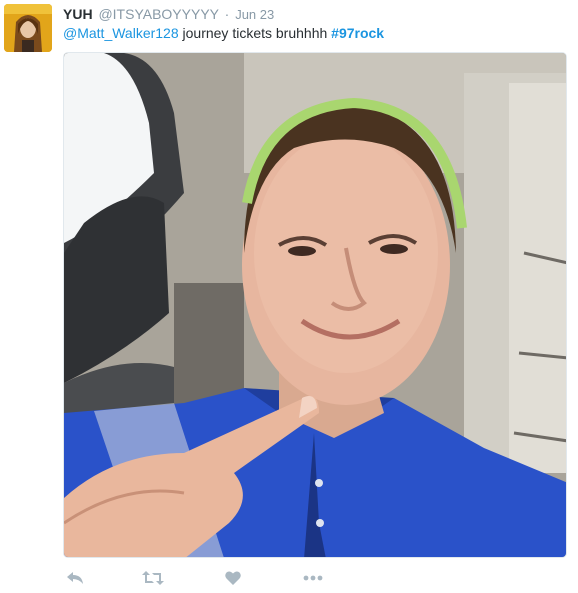 This screenshot has height=593, width=578. I want to click on tweet-actions, so click(213, 578).